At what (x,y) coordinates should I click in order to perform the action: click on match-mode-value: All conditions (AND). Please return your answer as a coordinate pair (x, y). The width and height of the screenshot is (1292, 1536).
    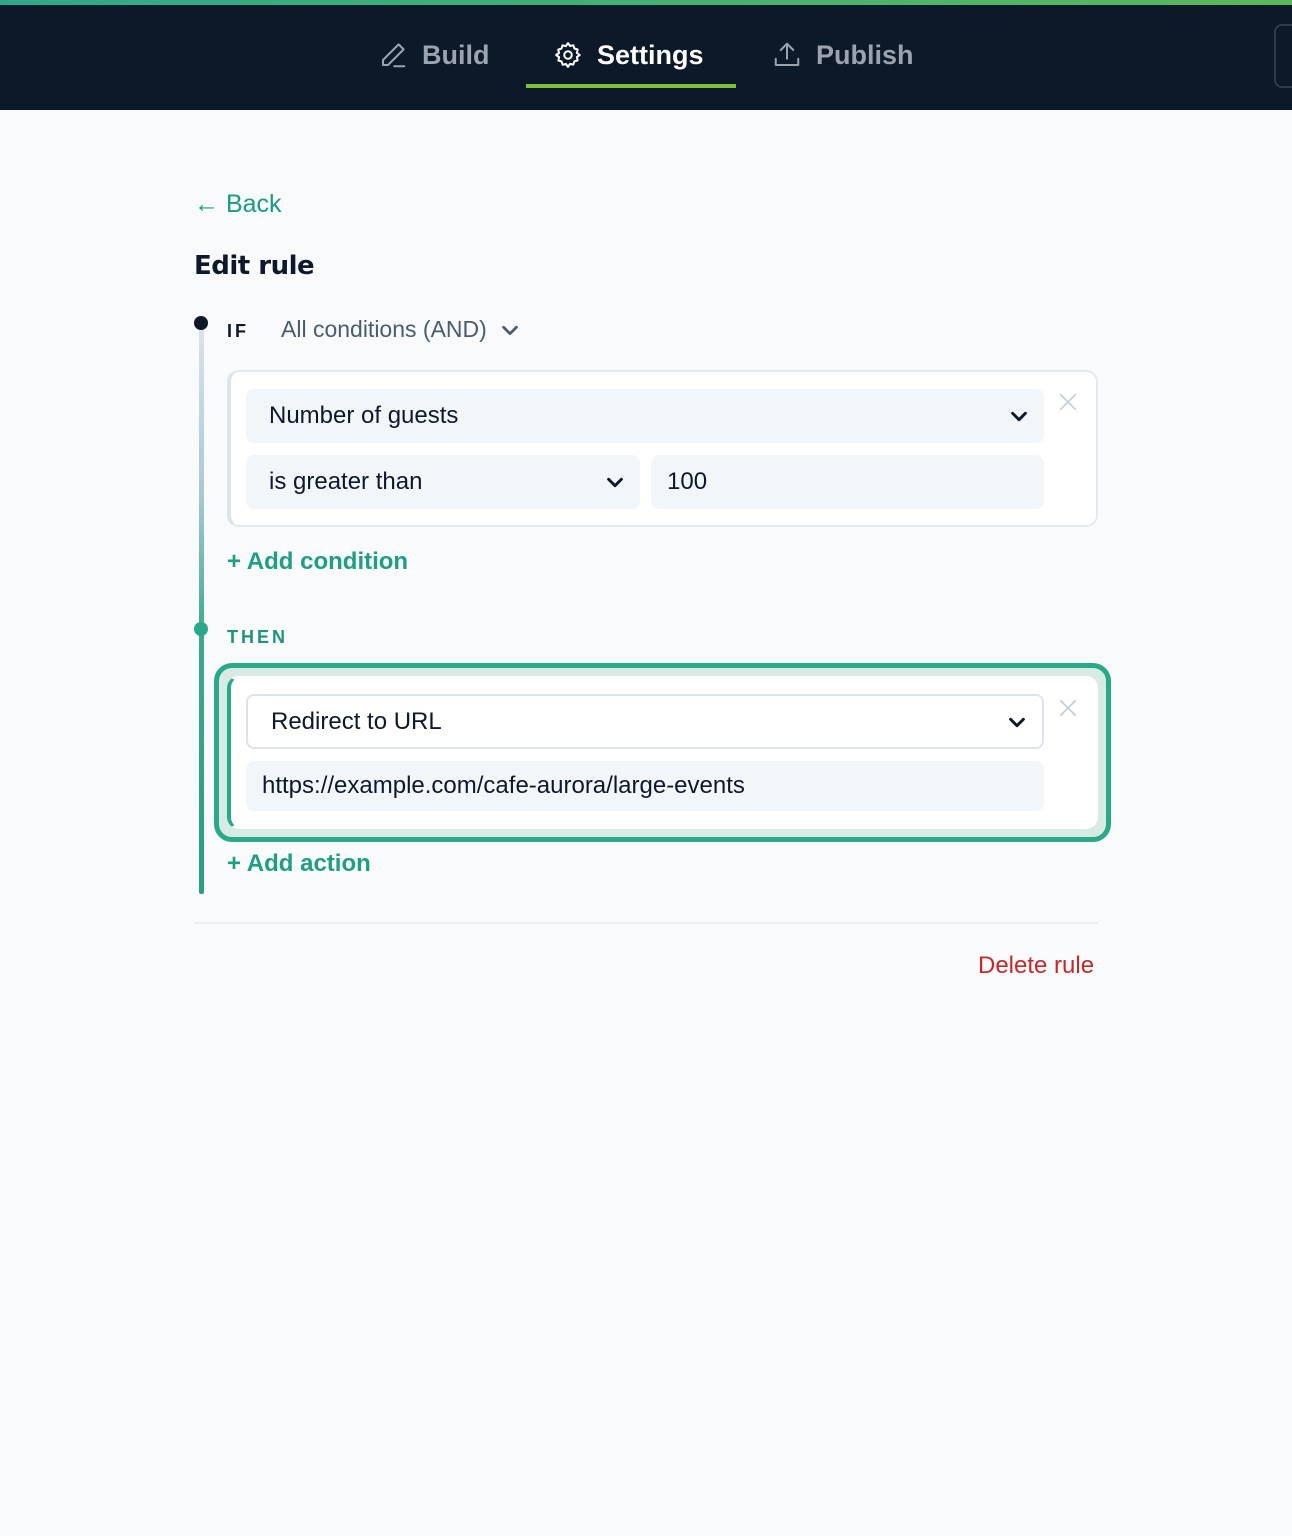
    Looking at the image, I should click on (384, 329).